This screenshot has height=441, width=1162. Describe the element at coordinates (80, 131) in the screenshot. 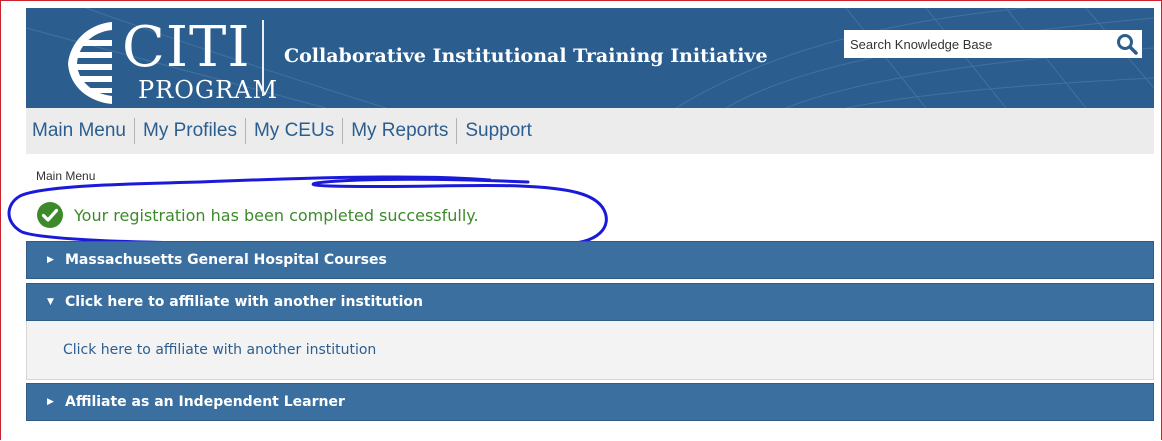

I see `nav-item-main-menu: Main Menu` at that location.